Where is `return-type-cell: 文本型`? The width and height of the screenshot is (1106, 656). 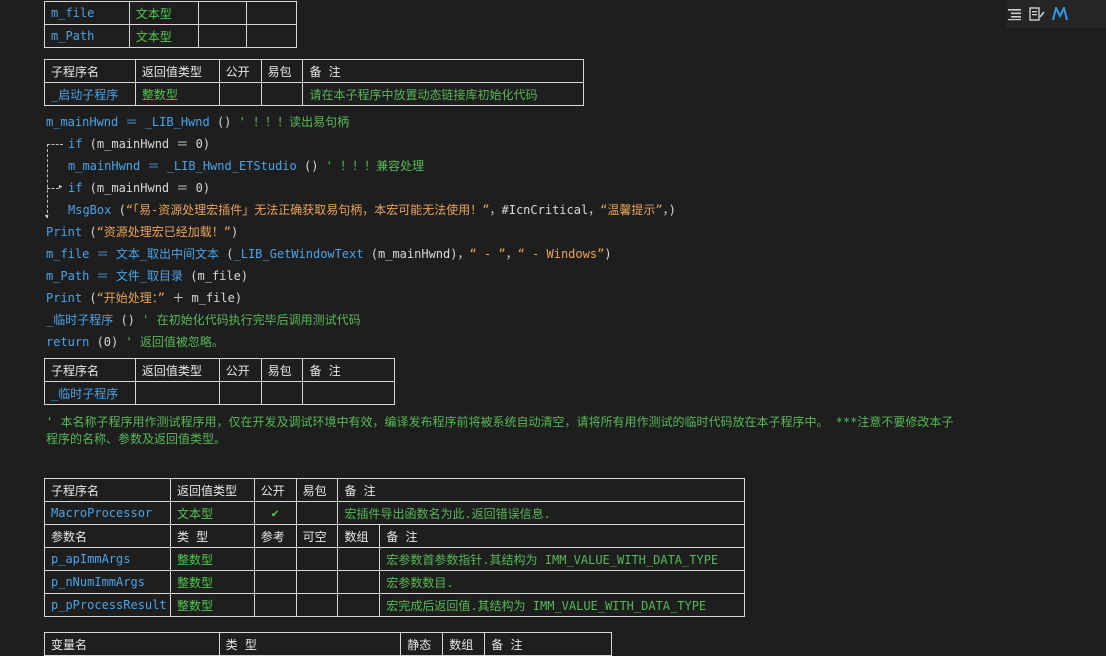 return-type-cell: 文本型 is located at coordinates (212, 513).